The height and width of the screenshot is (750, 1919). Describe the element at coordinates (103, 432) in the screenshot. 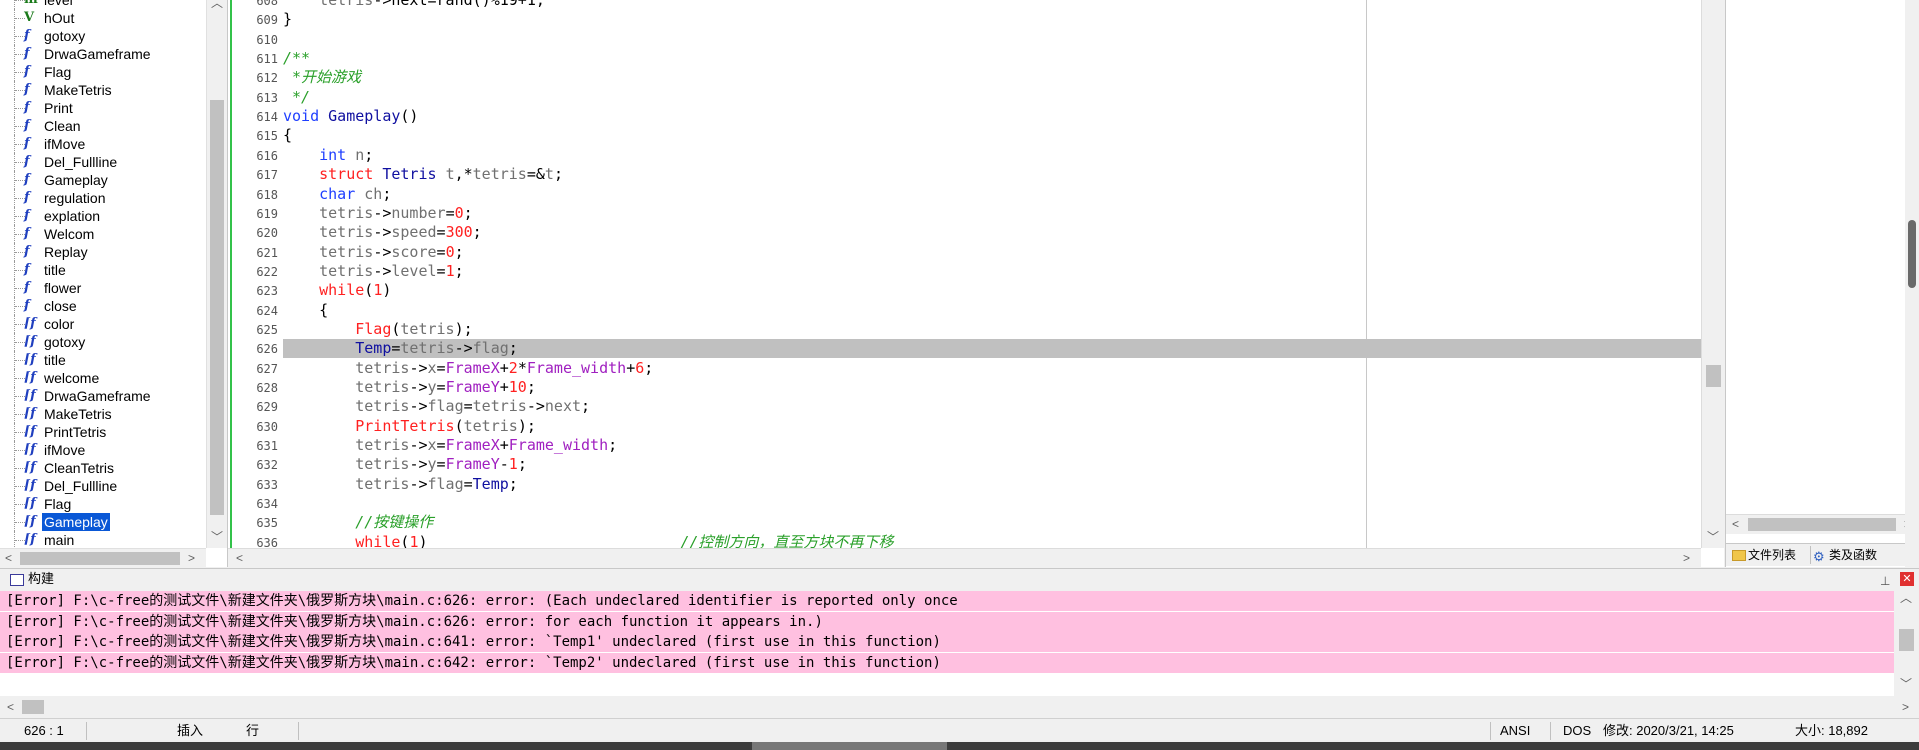

I see `tree-item: ⌈f PrintTetris` at that location.